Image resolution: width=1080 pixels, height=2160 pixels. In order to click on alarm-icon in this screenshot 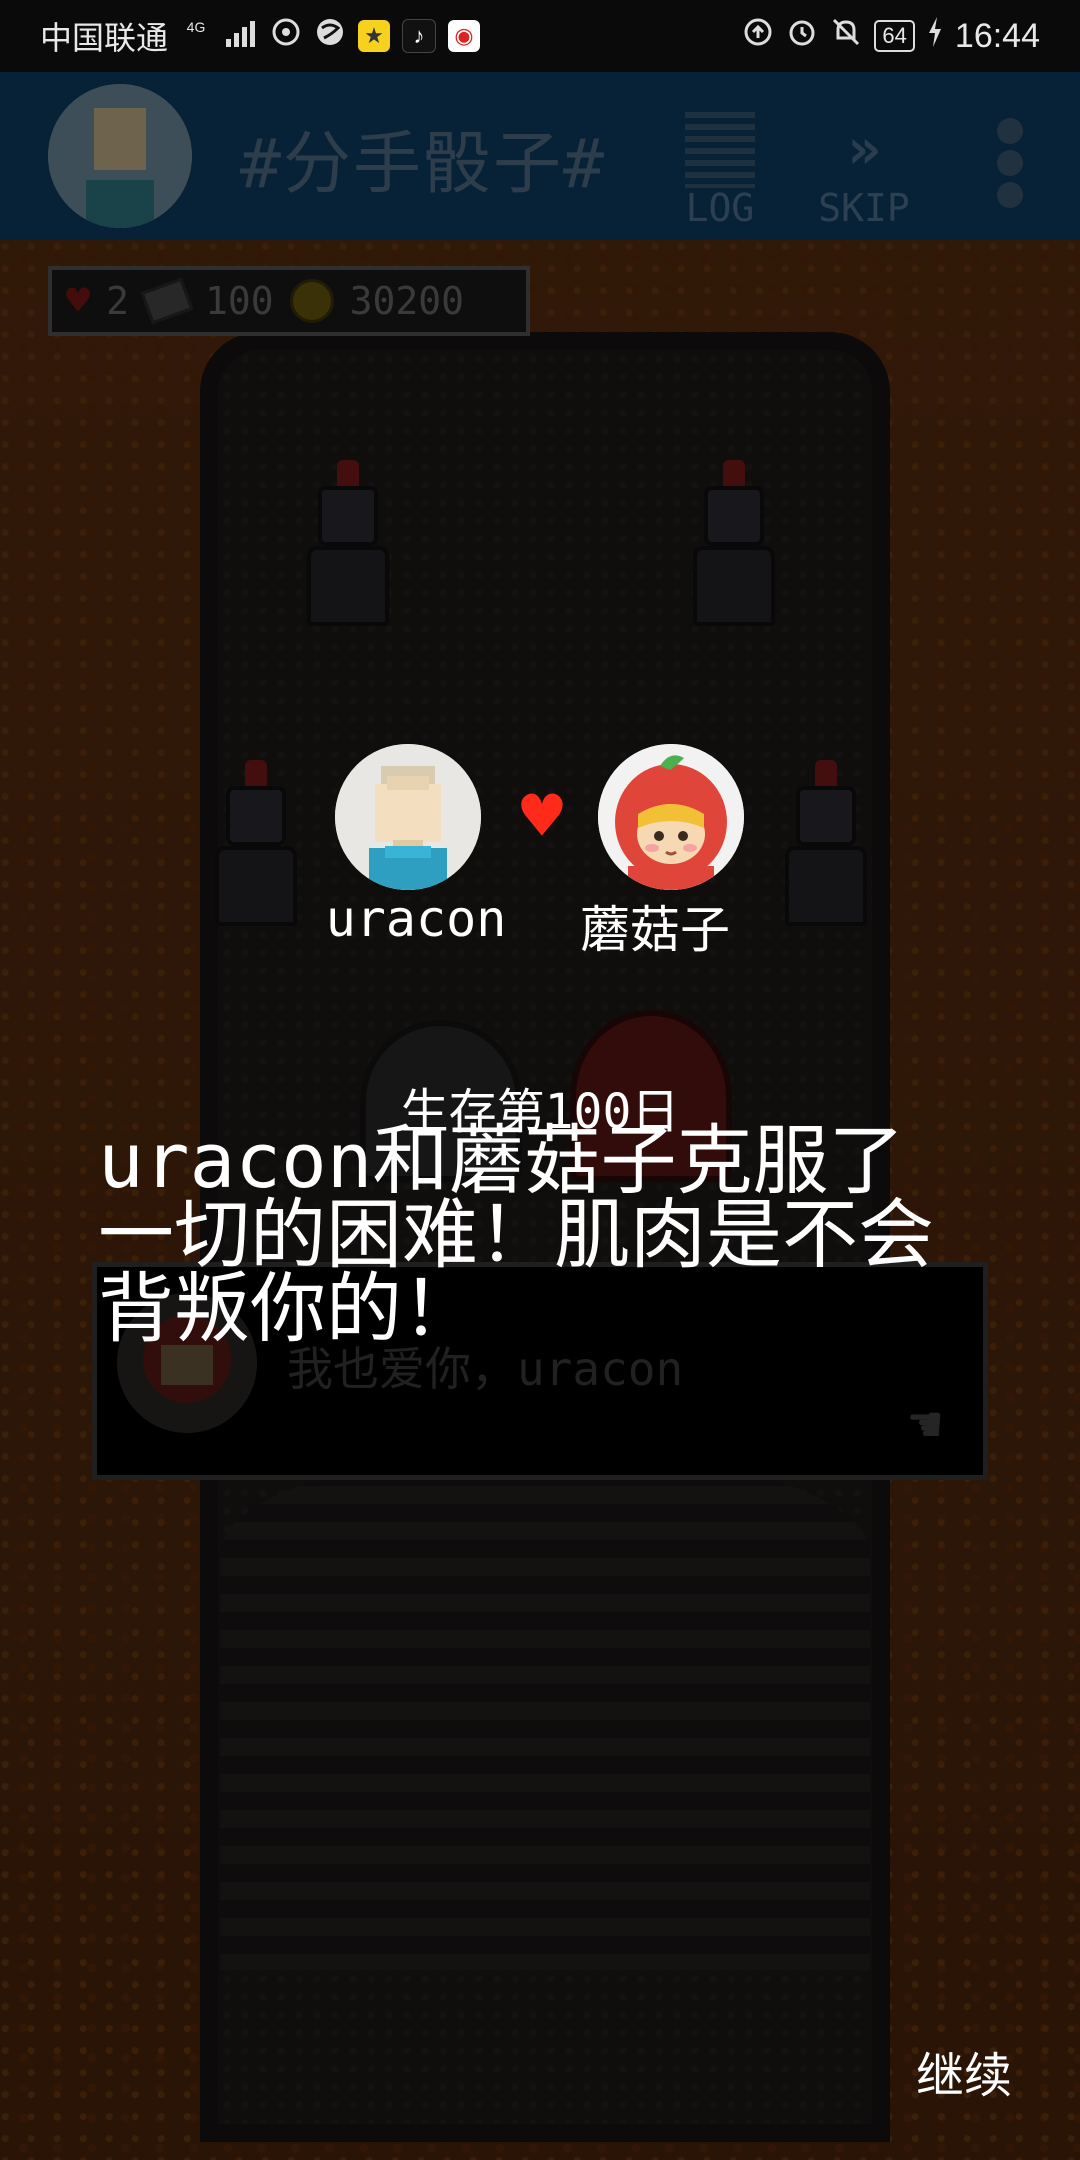, I will do `click(802, 36)`.